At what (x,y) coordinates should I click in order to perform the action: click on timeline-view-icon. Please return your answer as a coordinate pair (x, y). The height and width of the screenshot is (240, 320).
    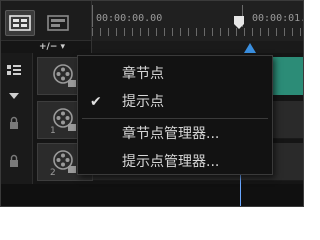
    Looking at the image, I should click on (58, 23).